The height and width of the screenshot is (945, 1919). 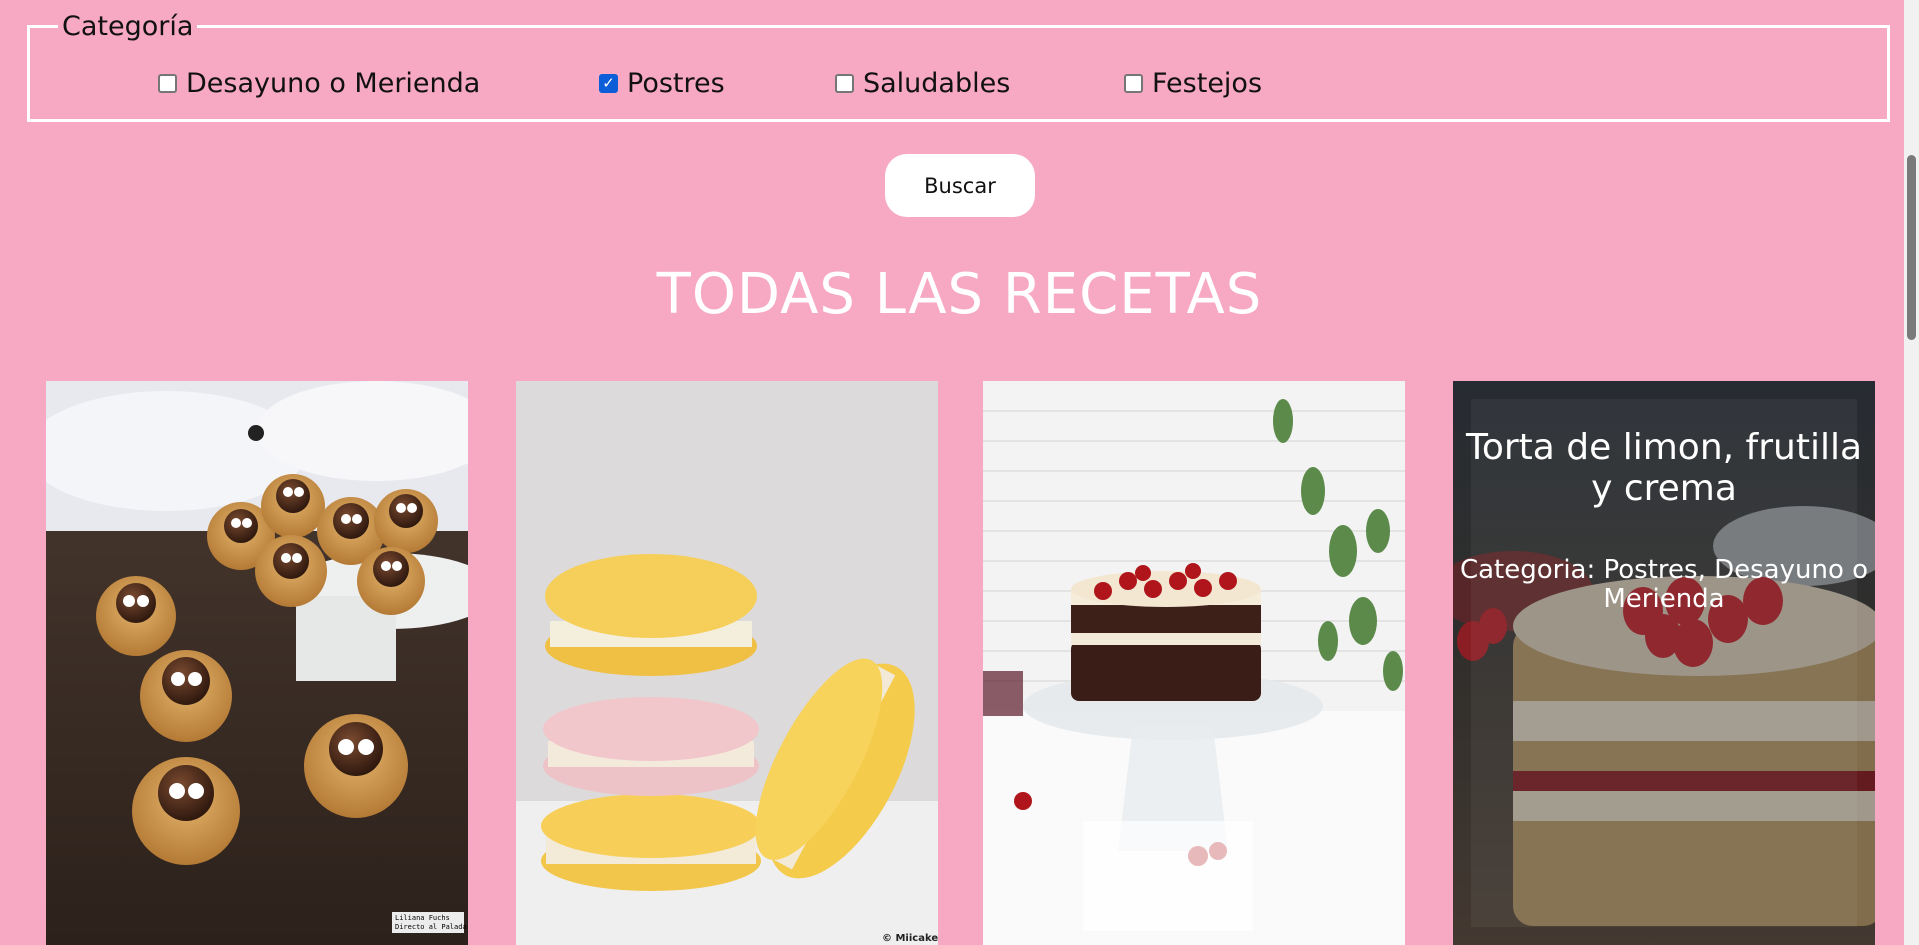 What do you see at coordinates (608, 83) in the screenshot?
I see `checkbox-postres: ✓` at bounding box center [608, 83].